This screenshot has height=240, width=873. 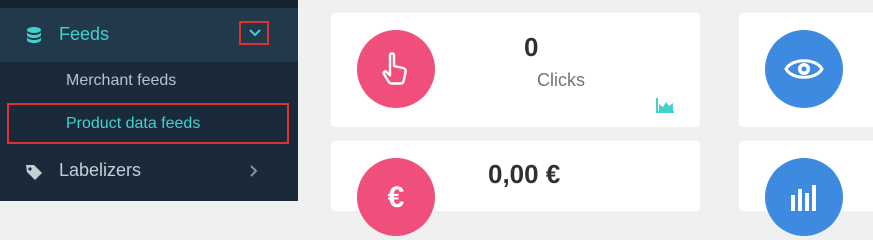 I want to click on views-icon-circle, so click(x=804, y=69).